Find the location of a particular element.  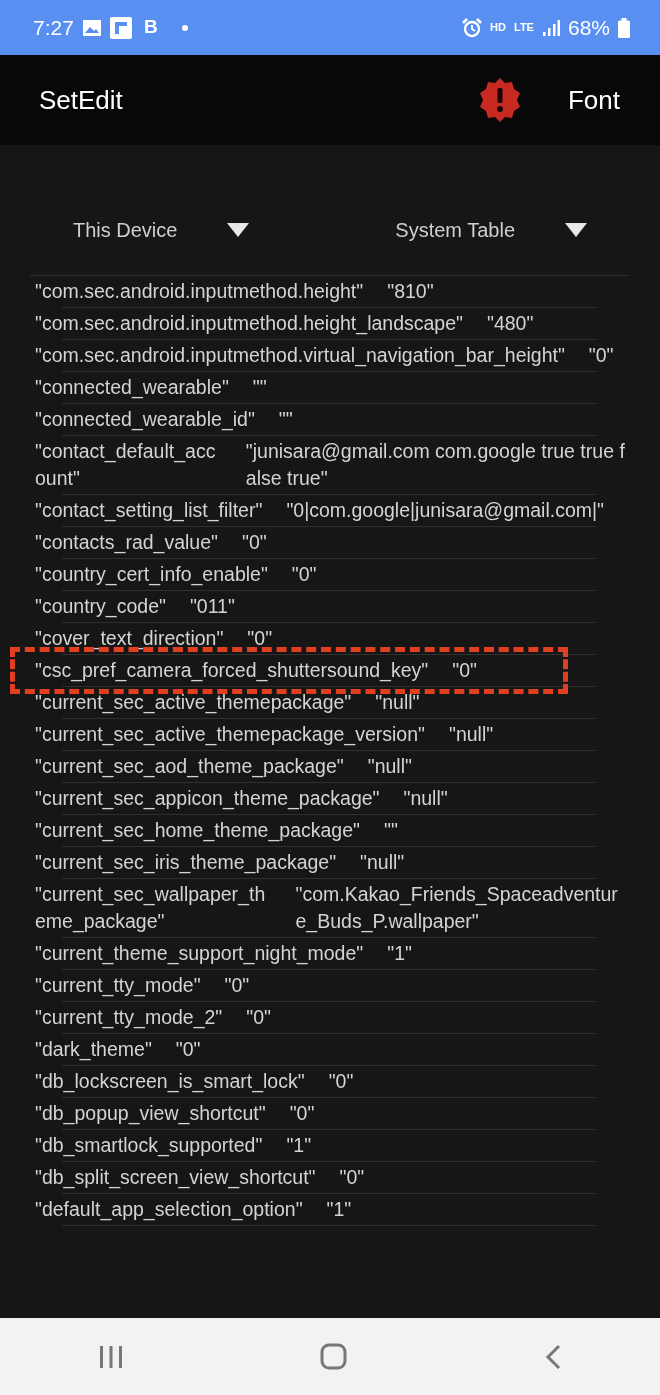

setting-key: "current_tty_mode_2" is located at coordinates (129, 1017).